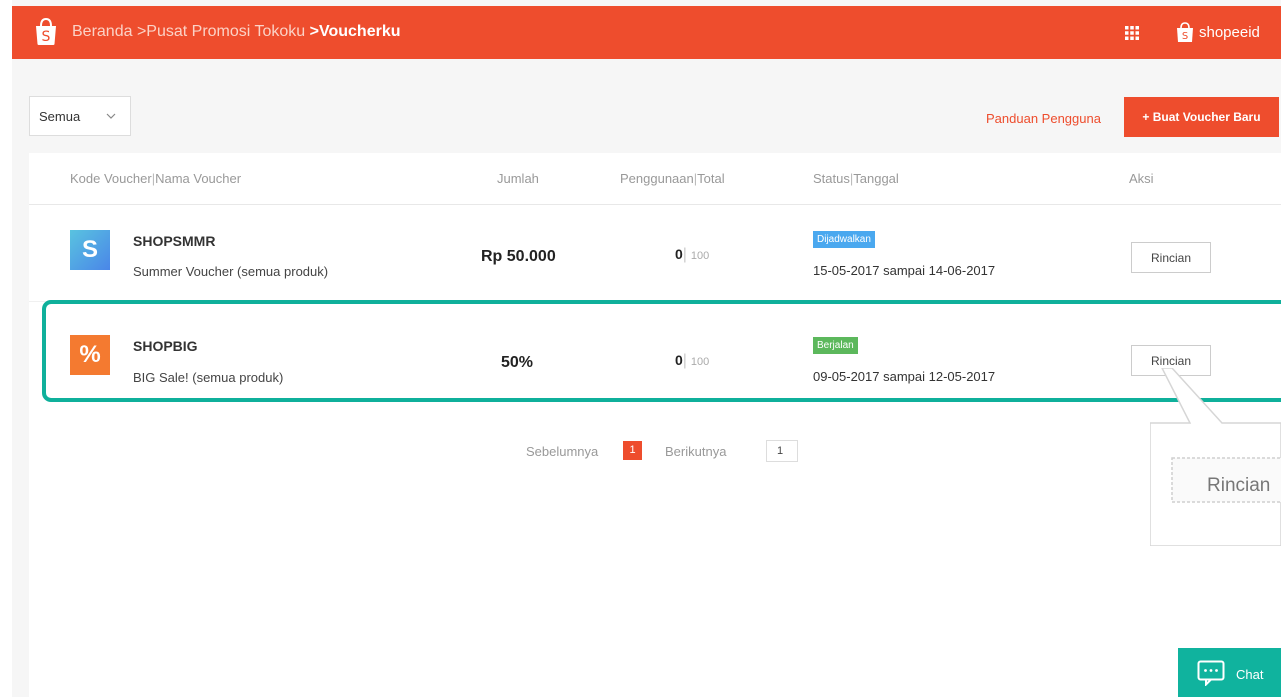 This screenshot has width=1281, height=697. Describe the element at coordinates (562, 451) in the screenshot. I see `pagination-prev: Sebelumnya` at that location.